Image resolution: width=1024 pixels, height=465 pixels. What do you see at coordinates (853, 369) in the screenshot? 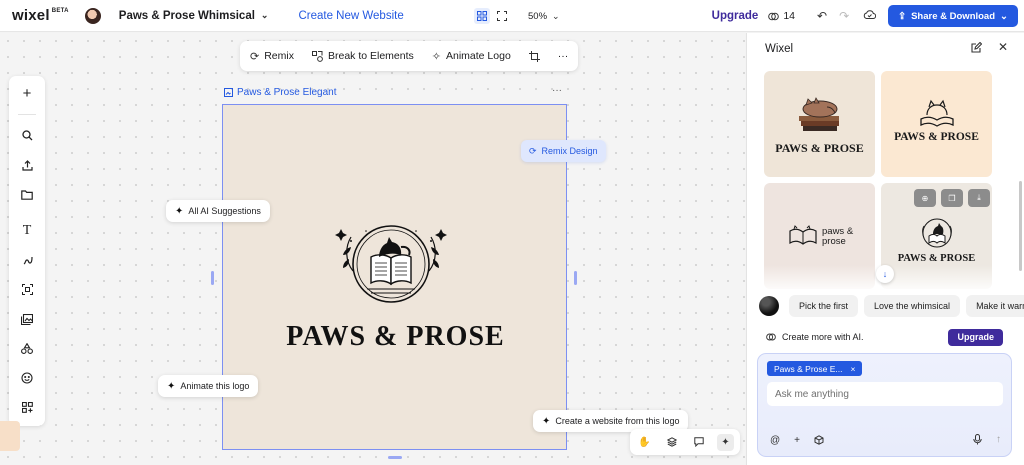
I see `close-icon: ×` at bounding box center [853, 369].